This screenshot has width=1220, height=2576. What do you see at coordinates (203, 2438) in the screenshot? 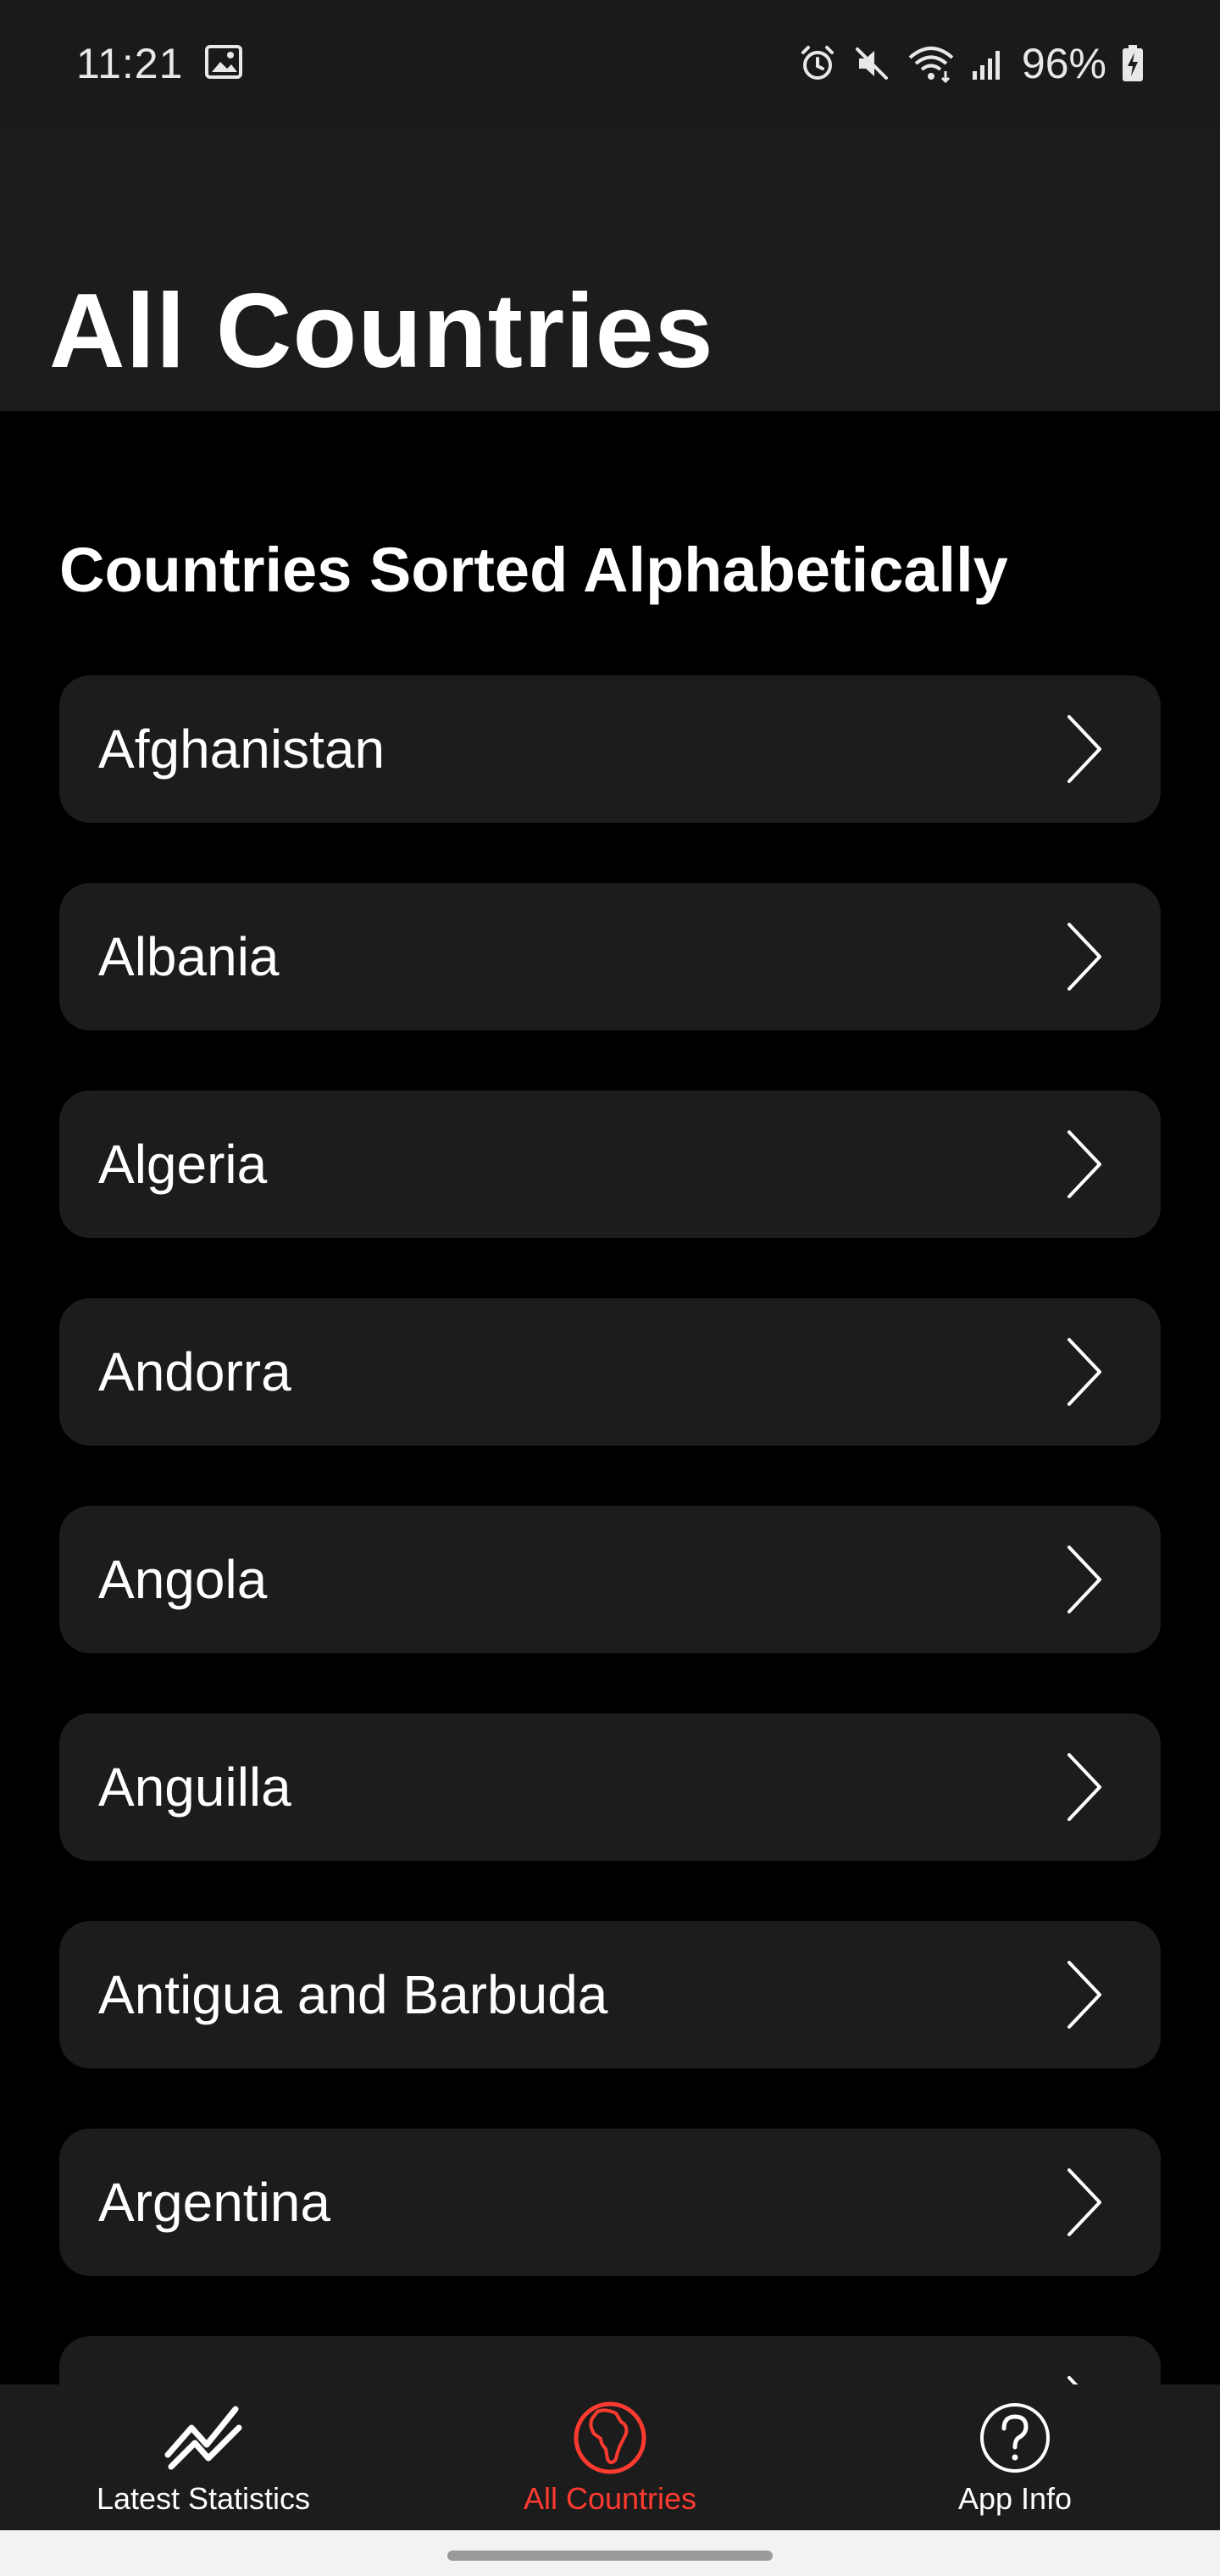
I see `trend-chart-icon` at bounding box center [203, 2438].